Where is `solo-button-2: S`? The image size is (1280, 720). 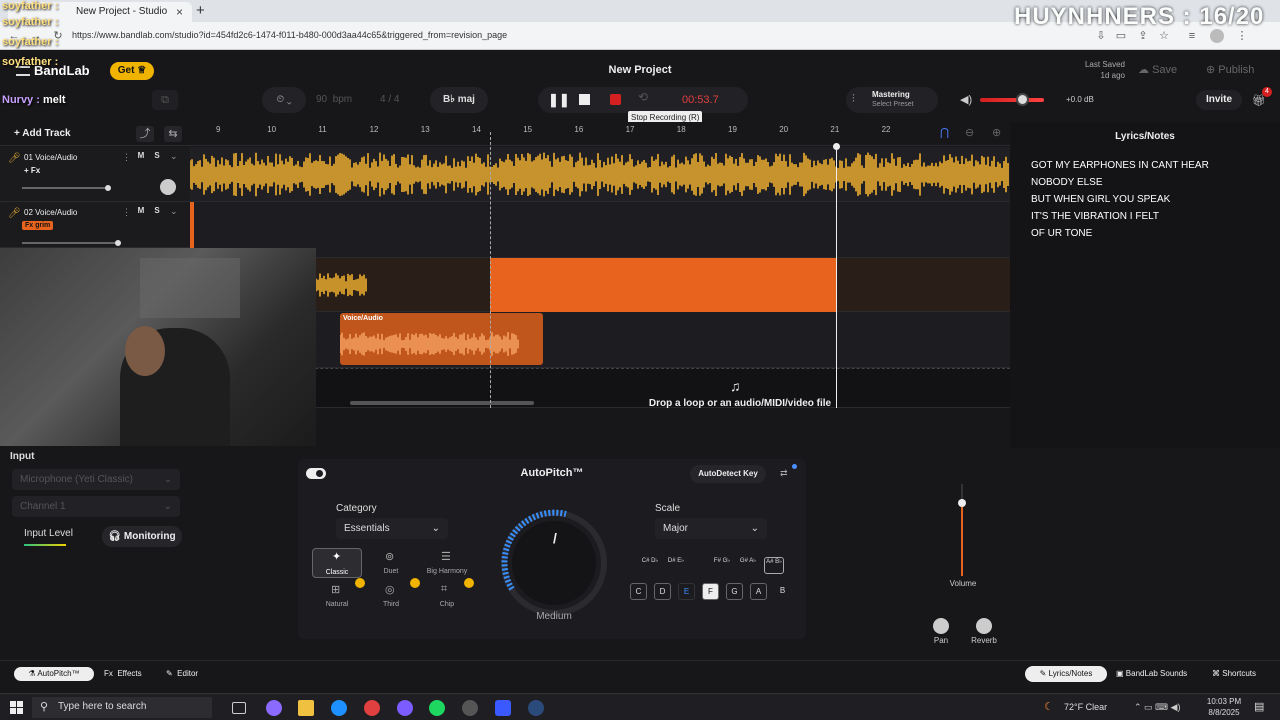 solo-button-2: S is located at coordinates (157, 211).